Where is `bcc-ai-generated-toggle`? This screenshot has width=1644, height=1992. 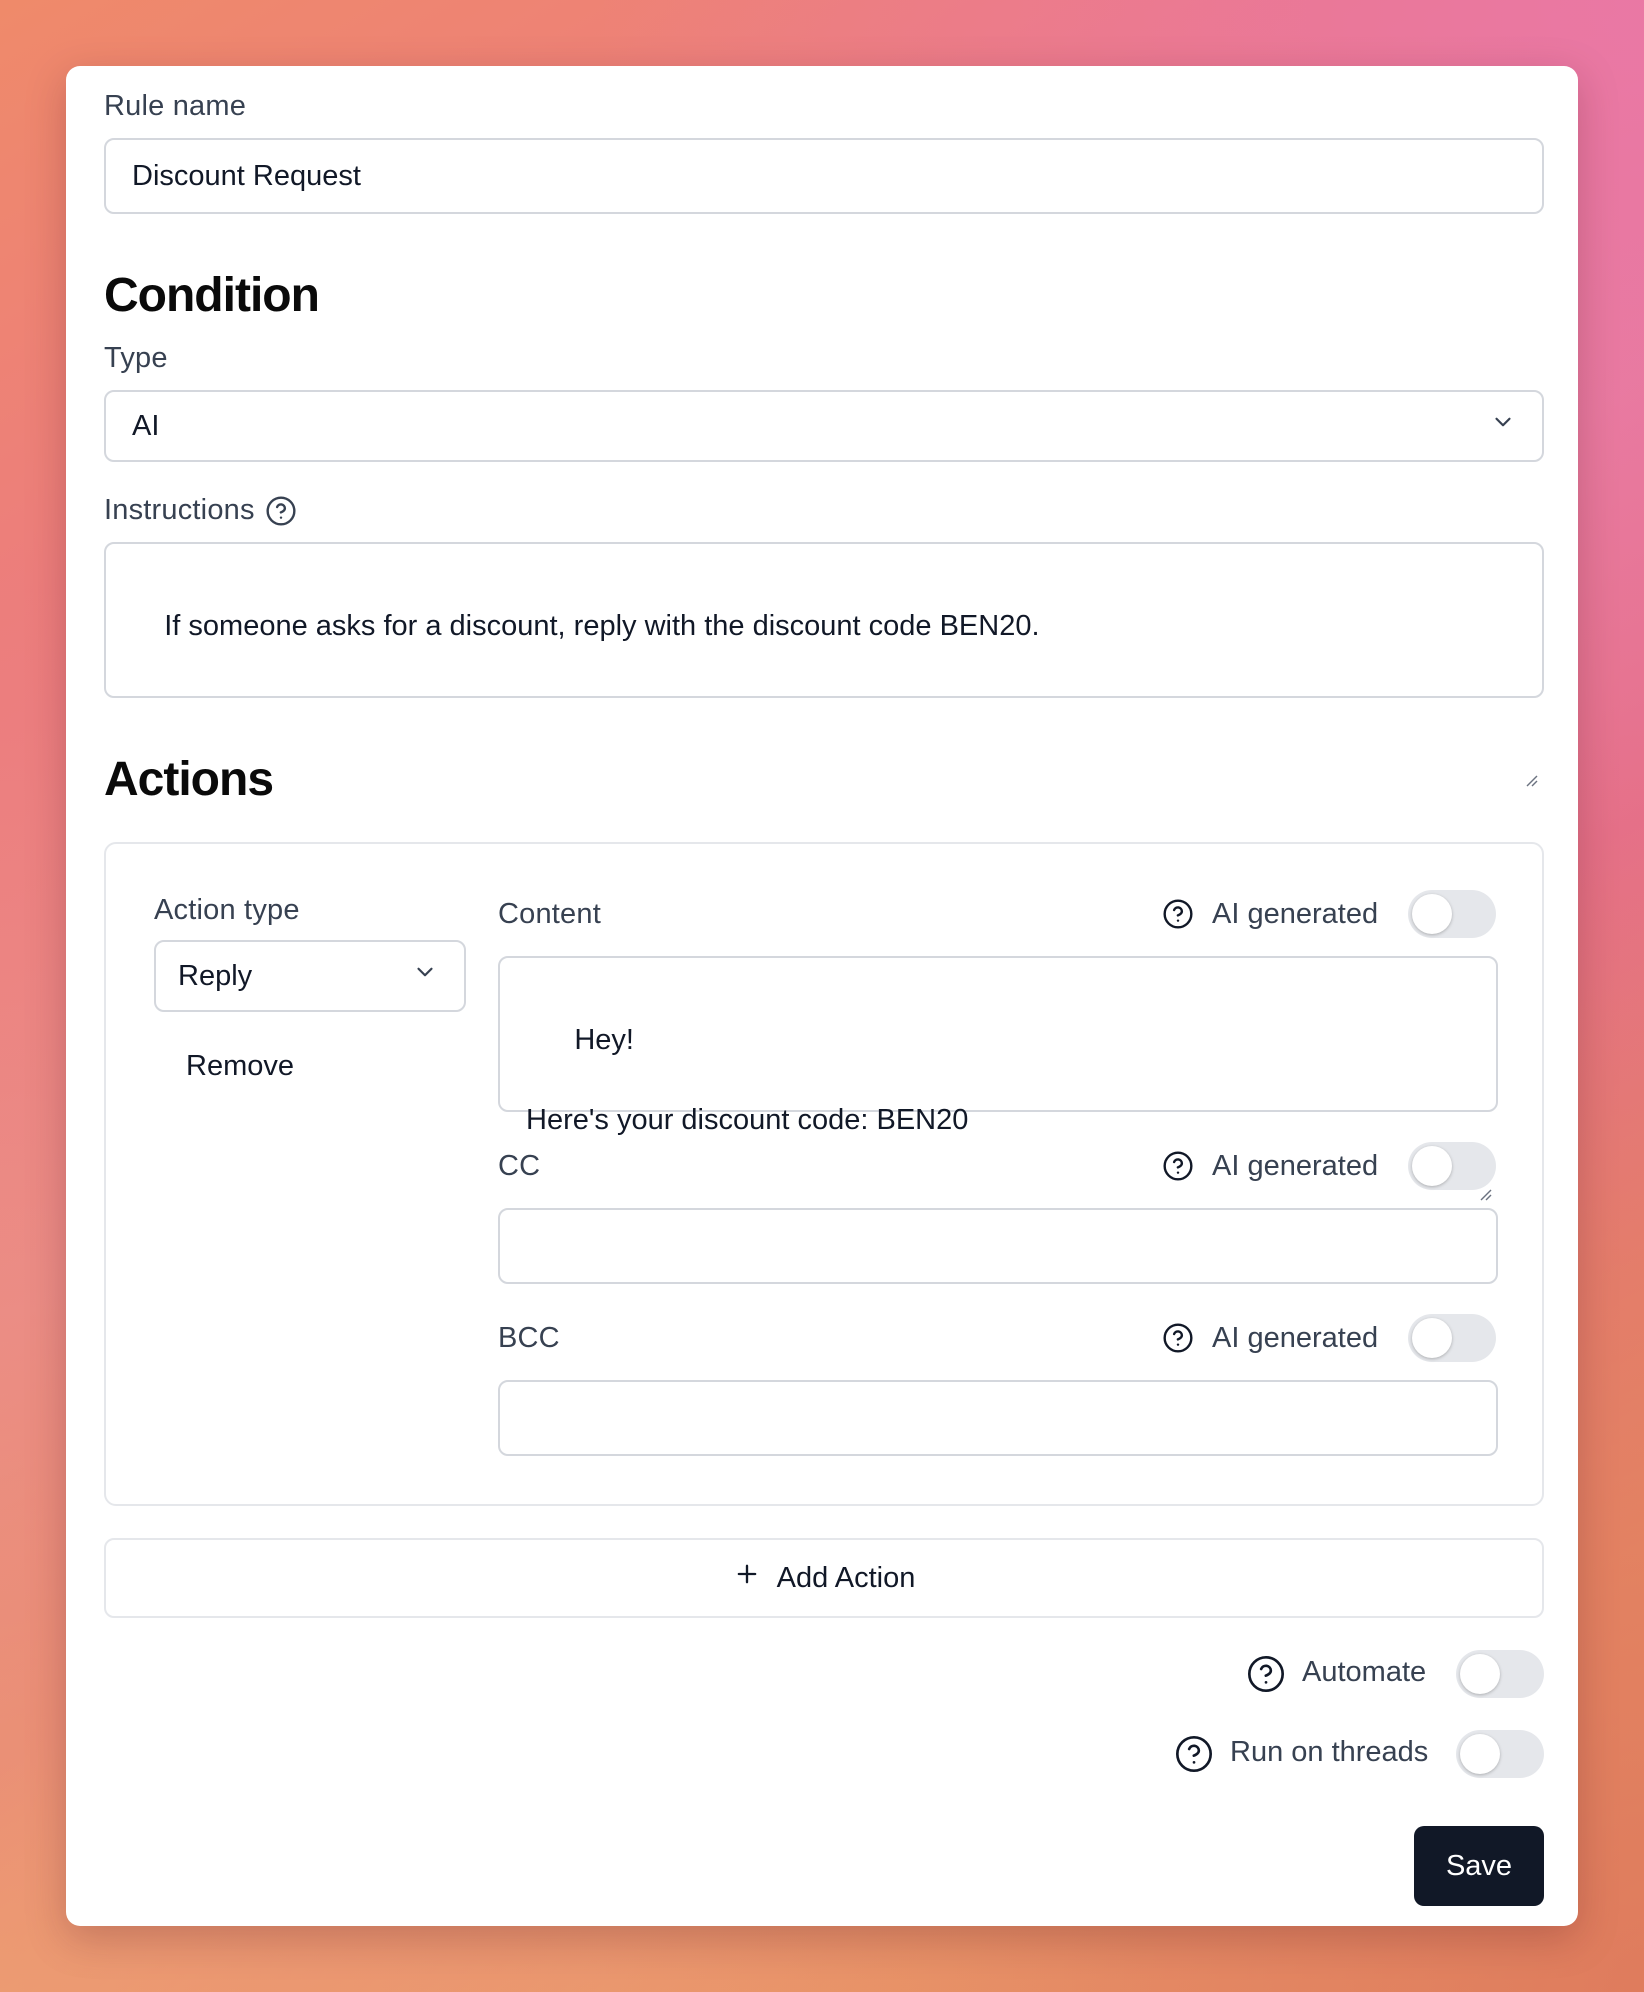
bcc-ai-generated-toggle is located at coordinates (1452, 1338).